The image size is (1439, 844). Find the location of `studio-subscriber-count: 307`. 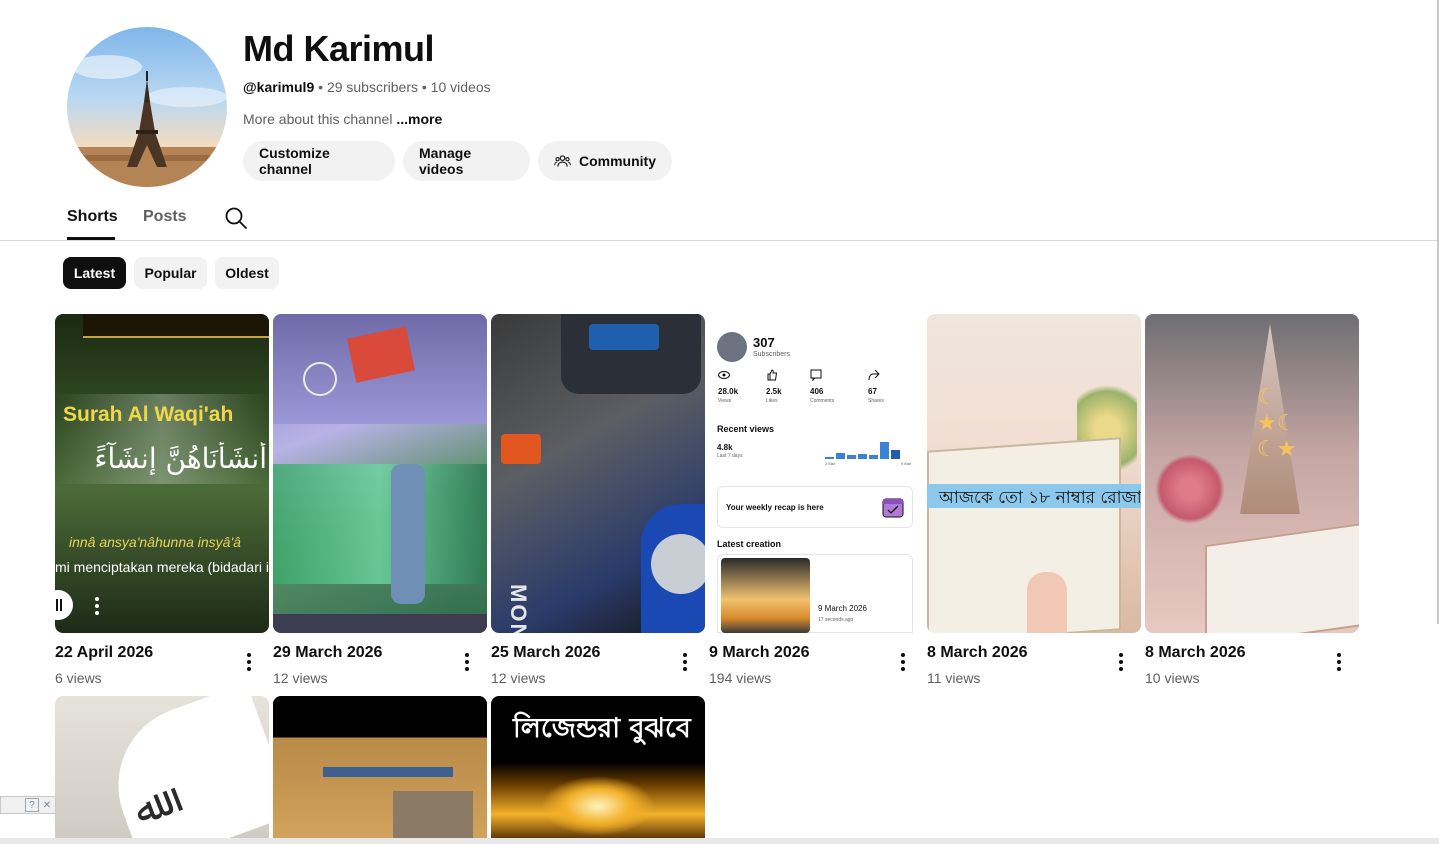

studio-subscriber-count: 307 is located at coordinates (764, 342).